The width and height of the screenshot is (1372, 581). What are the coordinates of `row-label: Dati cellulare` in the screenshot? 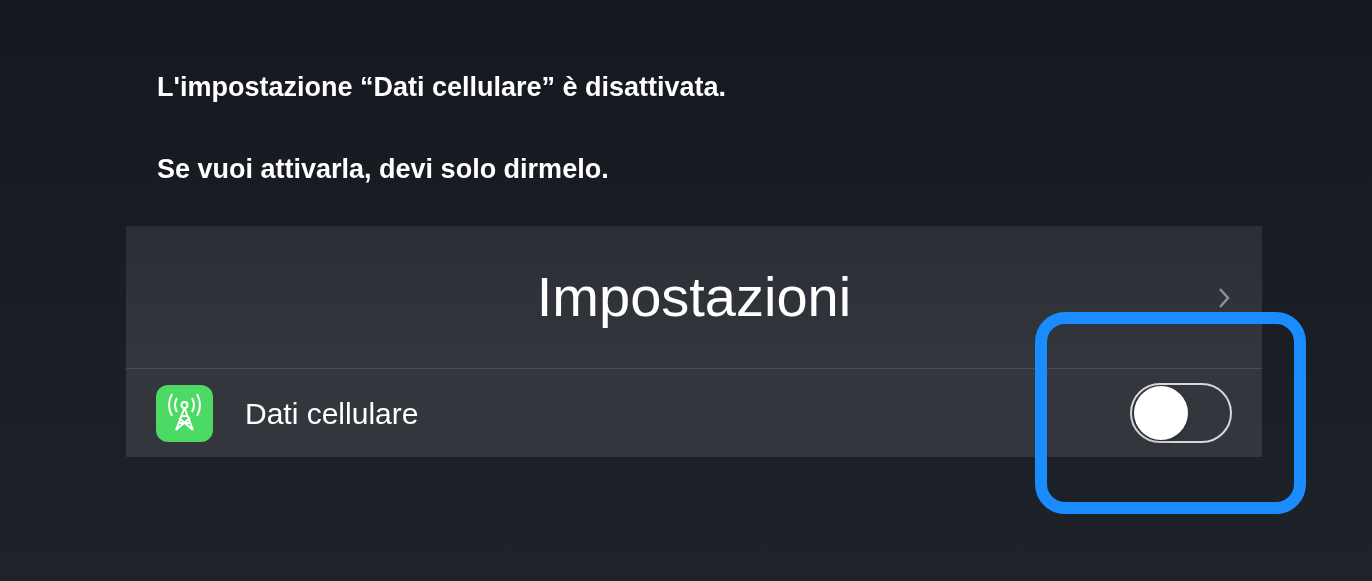 It's located at (332, 413).